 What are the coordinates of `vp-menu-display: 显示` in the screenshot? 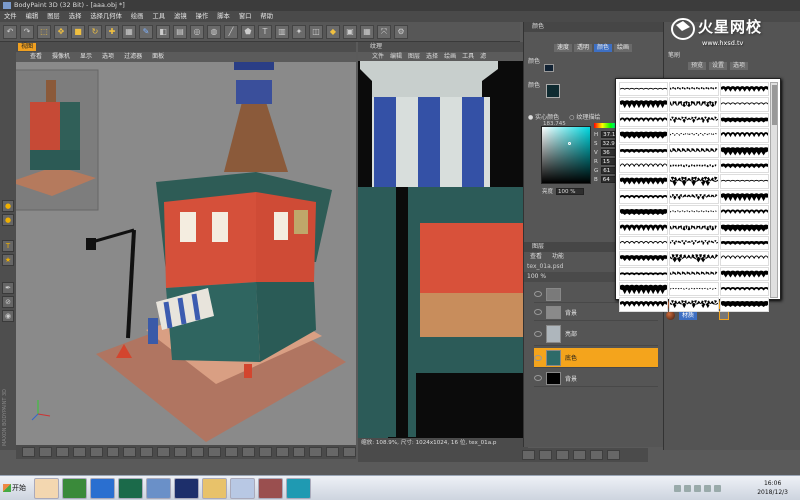 It's located at (86, 57).